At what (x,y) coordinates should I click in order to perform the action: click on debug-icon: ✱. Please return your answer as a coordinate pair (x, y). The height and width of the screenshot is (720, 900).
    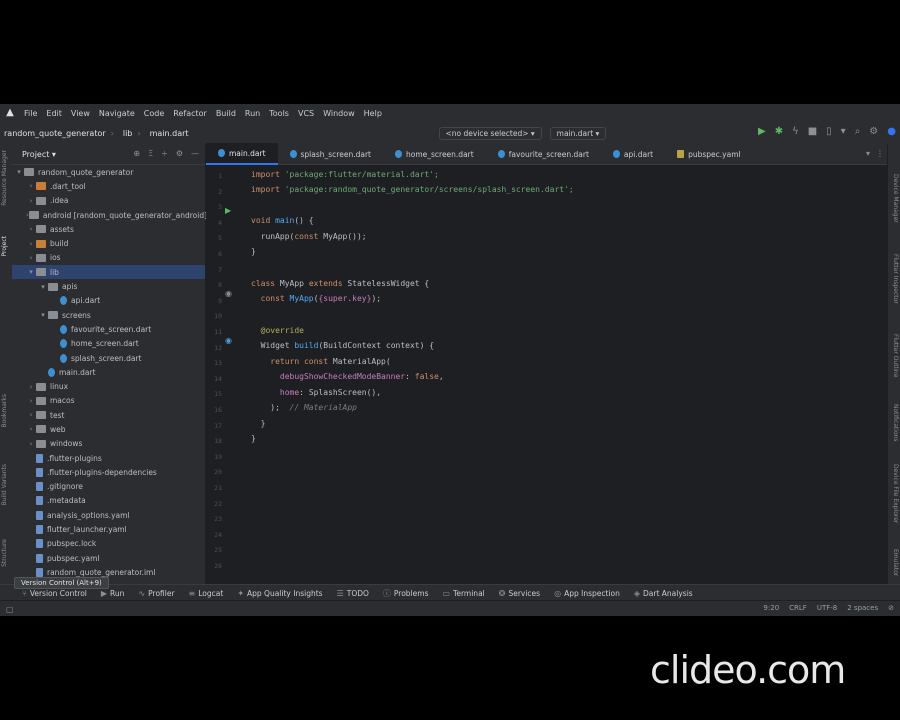
    Looking at the image, I should click on (779, 131).